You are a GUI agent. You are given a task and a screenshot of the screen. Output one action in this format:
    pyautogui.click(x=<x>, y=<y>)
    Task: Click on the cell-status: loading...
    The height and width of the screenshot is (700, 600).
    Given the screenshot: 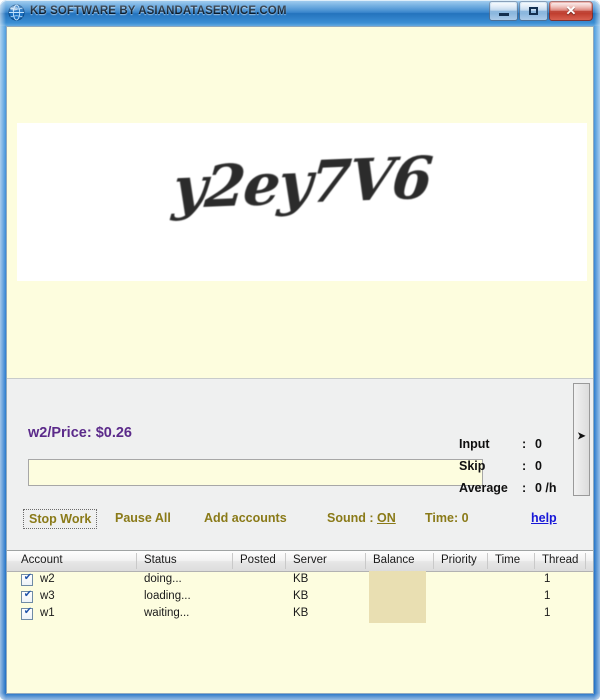 What is the action you would take?
    pyautogui.click(x=167, y=596)
    